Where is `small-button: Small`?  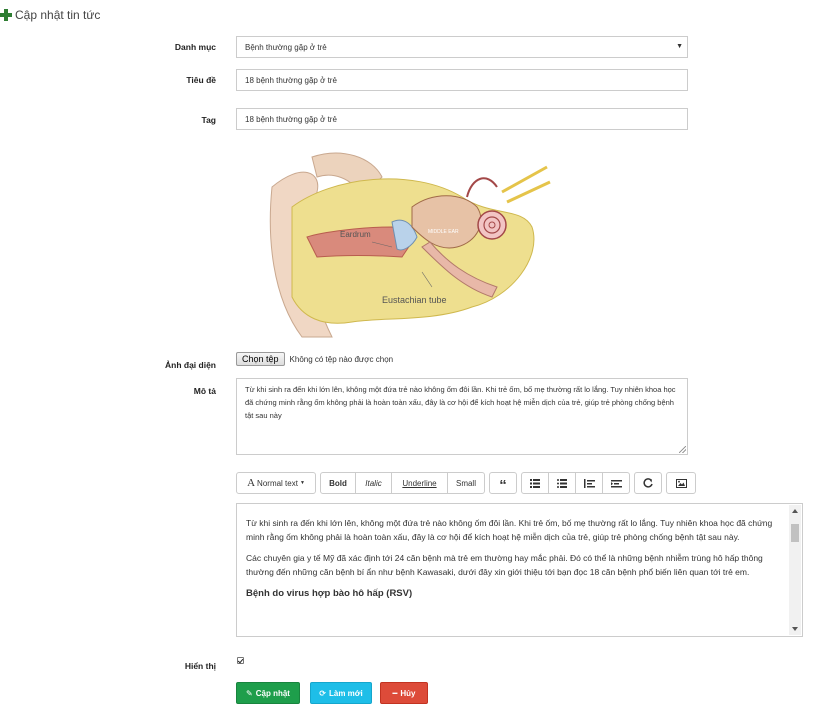 small-button: Small is located at coordinates (466, 483).